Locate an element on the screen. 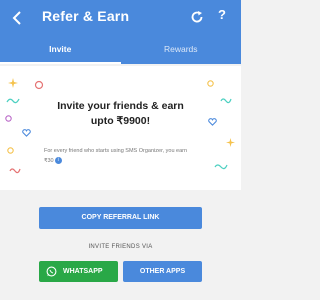  headline-line-2: upto ₹9900! is located at coordinates (120, 121).